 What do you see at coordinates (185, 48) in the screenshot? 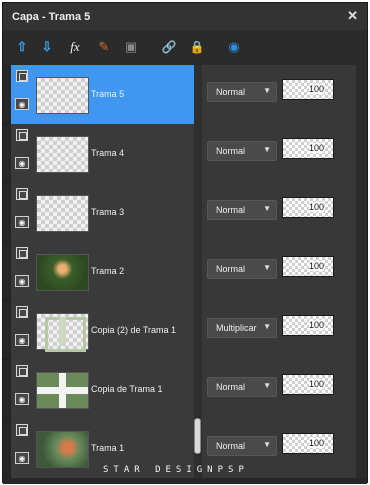
I see `layers-toolbar: ⇧ ⇩ fx ✎ ▣ 🔗 🔒 ◉` at bounding box center [185, 48].